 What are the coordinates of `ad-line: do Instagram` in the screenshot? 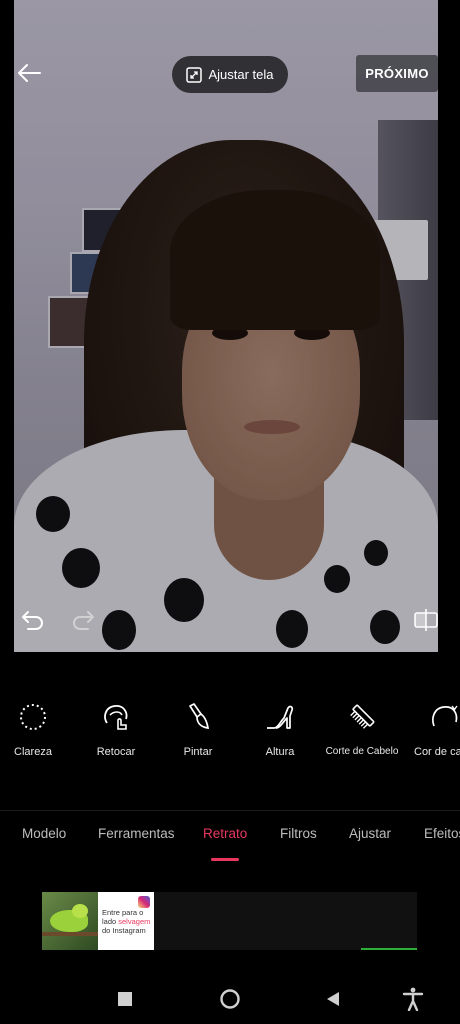 It's located at (124, 930).